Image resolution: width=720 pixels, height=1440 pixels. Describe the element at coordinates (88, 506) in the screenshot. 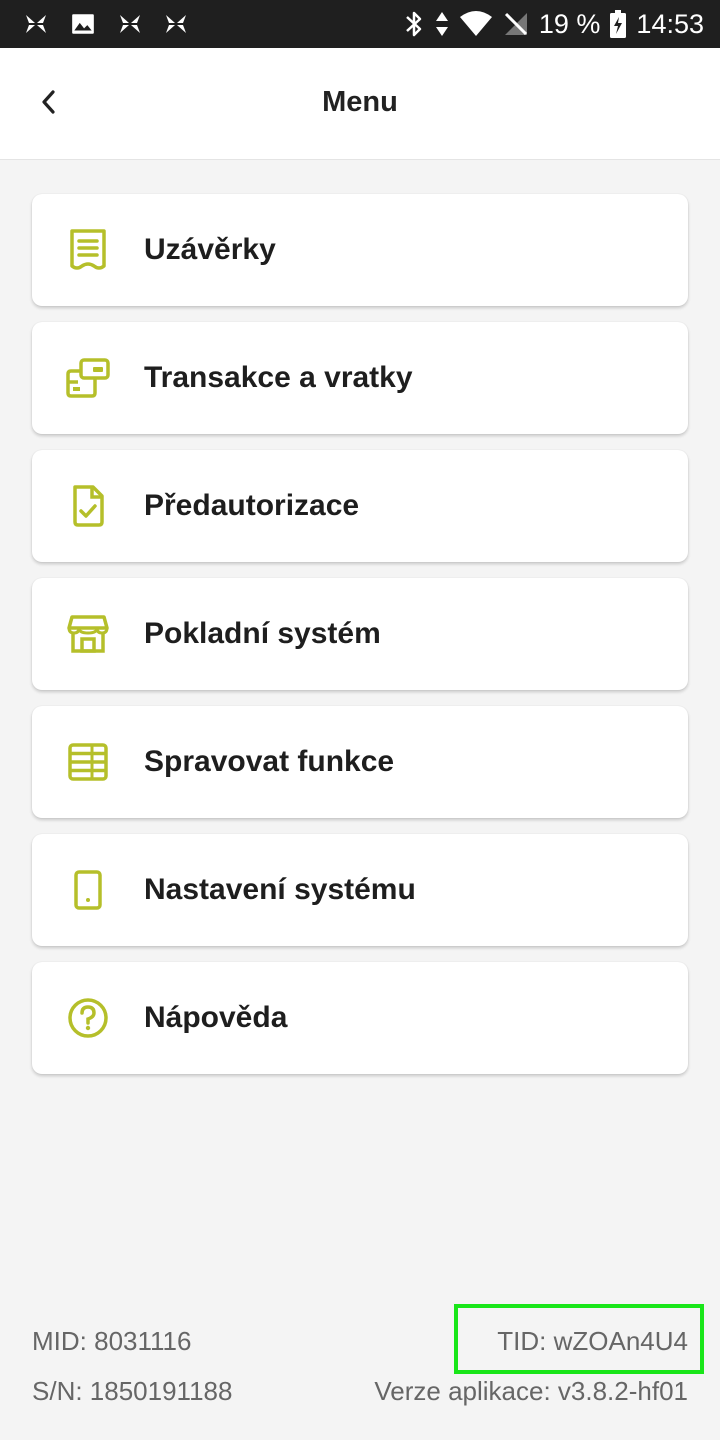

I see `document-check-icon` at that location.